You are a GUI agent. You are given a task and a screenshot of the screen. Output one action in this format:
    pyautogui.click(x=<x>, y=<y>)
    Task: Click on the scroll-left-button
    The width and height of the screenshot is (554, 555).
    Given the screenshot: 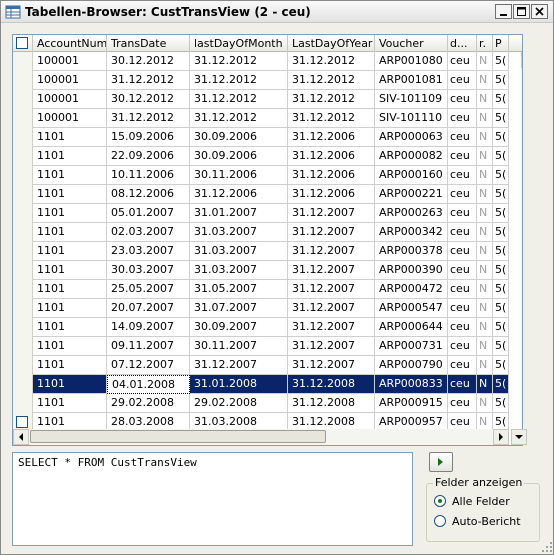 What is the action you would take?
    pyautogui.click(x=21, y=437)
    